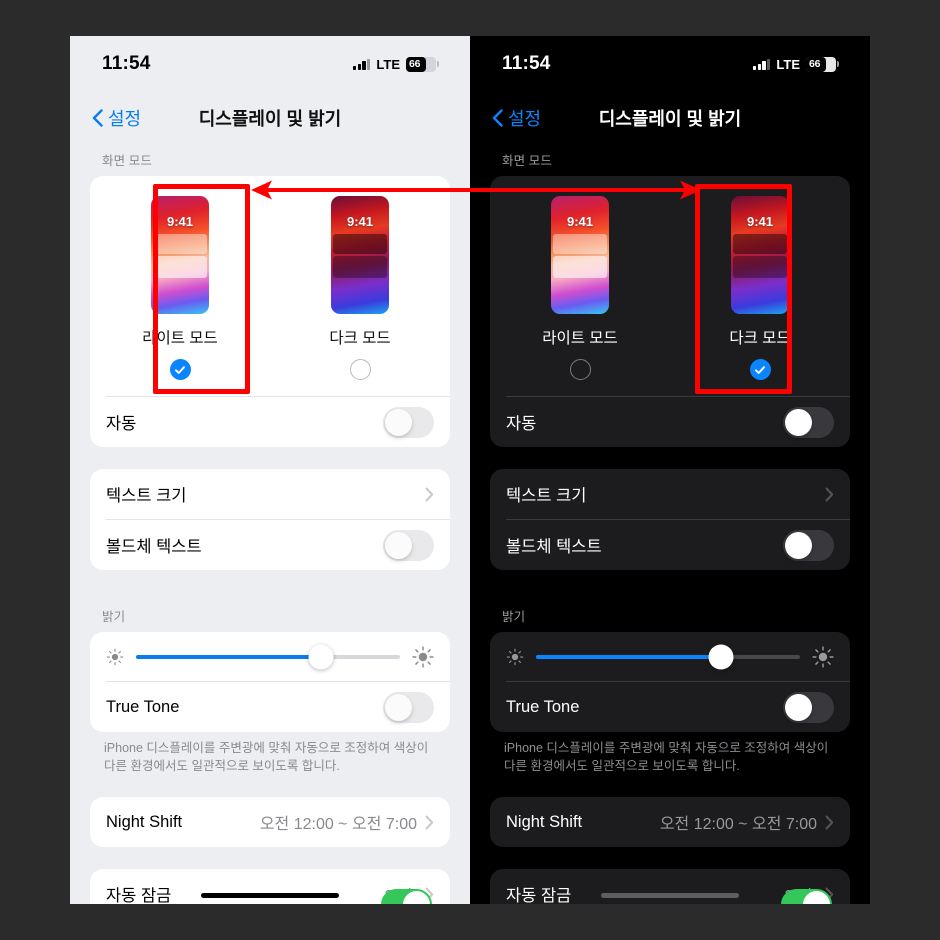  I want to click on auto-label: 자동, so click(121, 424).